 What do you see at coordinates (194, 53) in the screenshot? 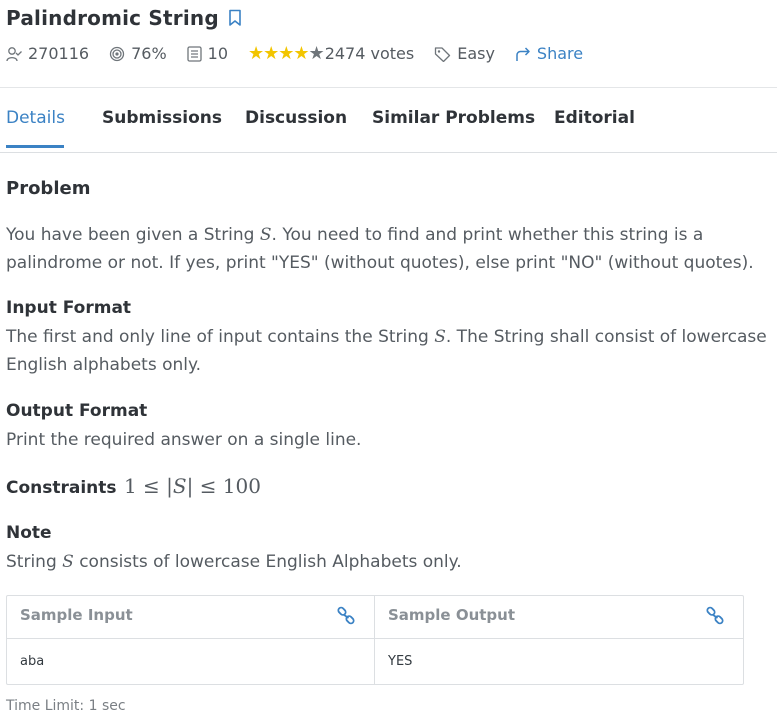
I see `list-icon` at bounding box center [194, 53].